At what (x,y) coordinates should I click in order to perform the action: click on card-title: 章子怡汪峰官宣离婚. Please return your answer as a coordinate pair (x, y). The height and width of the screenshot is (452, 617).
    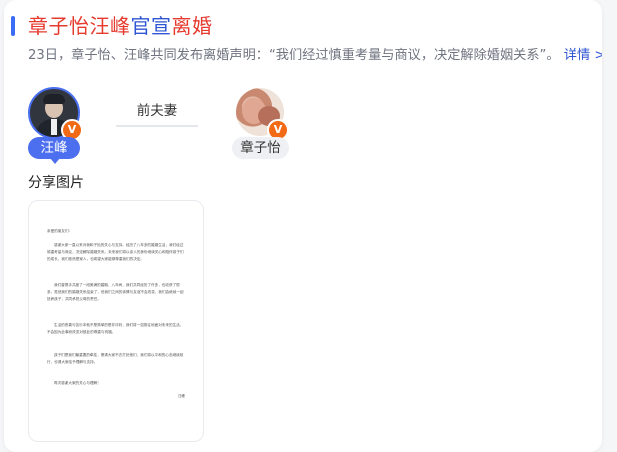
    Looking at the image, I should click on (120, 26).